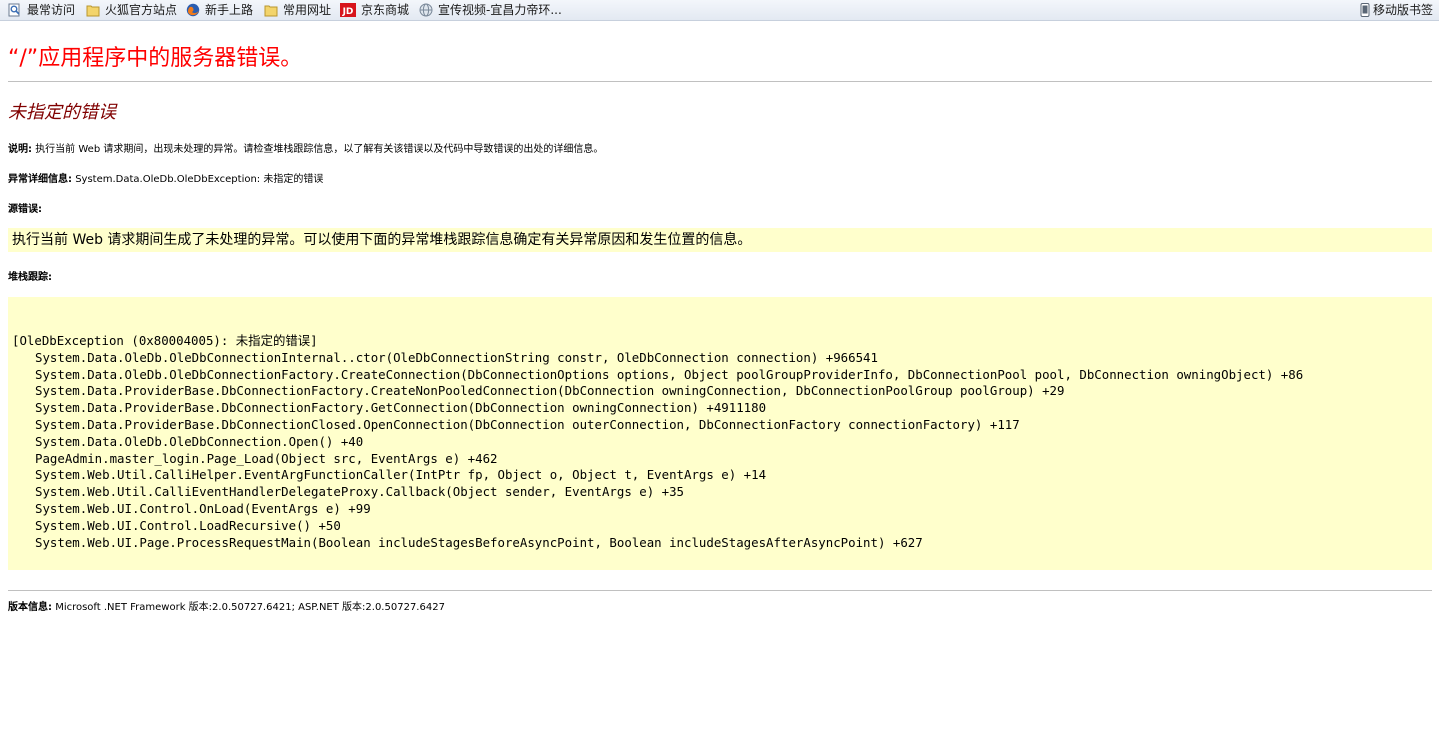 Image resolution: width=1439 pixels, height=743 pixels. Describe the element at coordinates (155, 58) in the screenshot. I see `page-title: “/”应用程序中的服务器错误。` at that location.